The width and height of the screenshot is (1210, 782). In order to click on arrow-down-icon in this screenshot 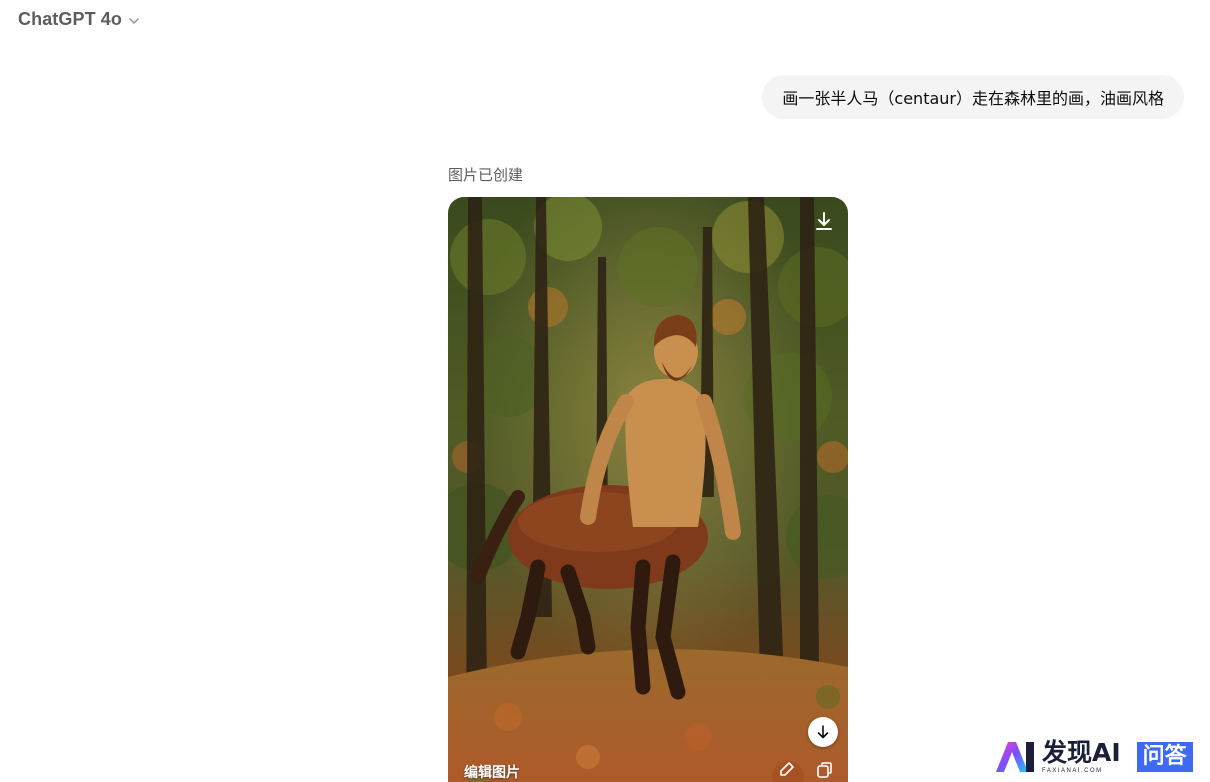, I will do `click(823, 732)`.